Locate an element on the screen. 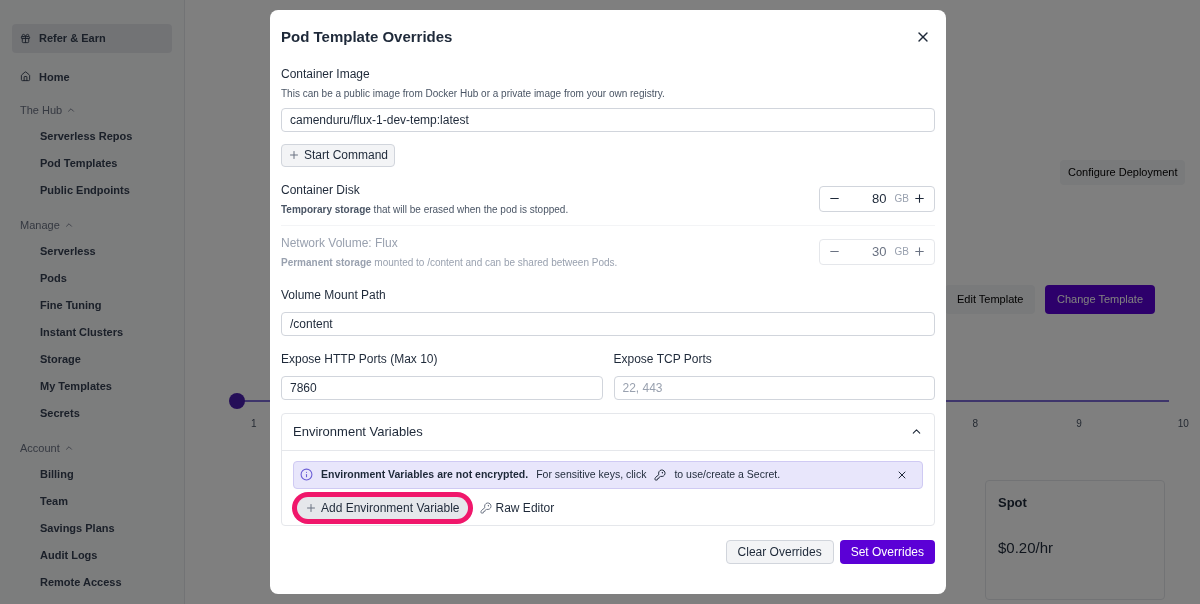  http-ports-field: 7860 is located at coordinates (442, 387).